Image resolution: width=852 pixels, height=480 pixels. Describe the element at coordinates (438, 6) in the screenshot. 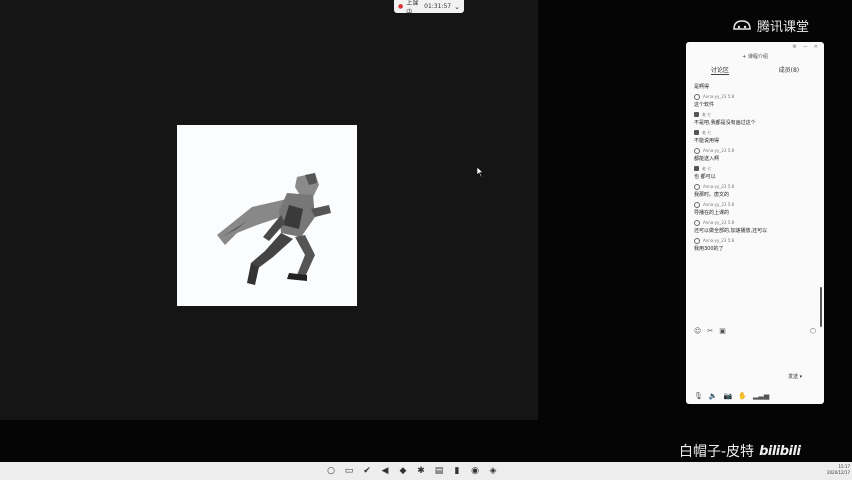

I see `live-time: 01:31:57` at that location.